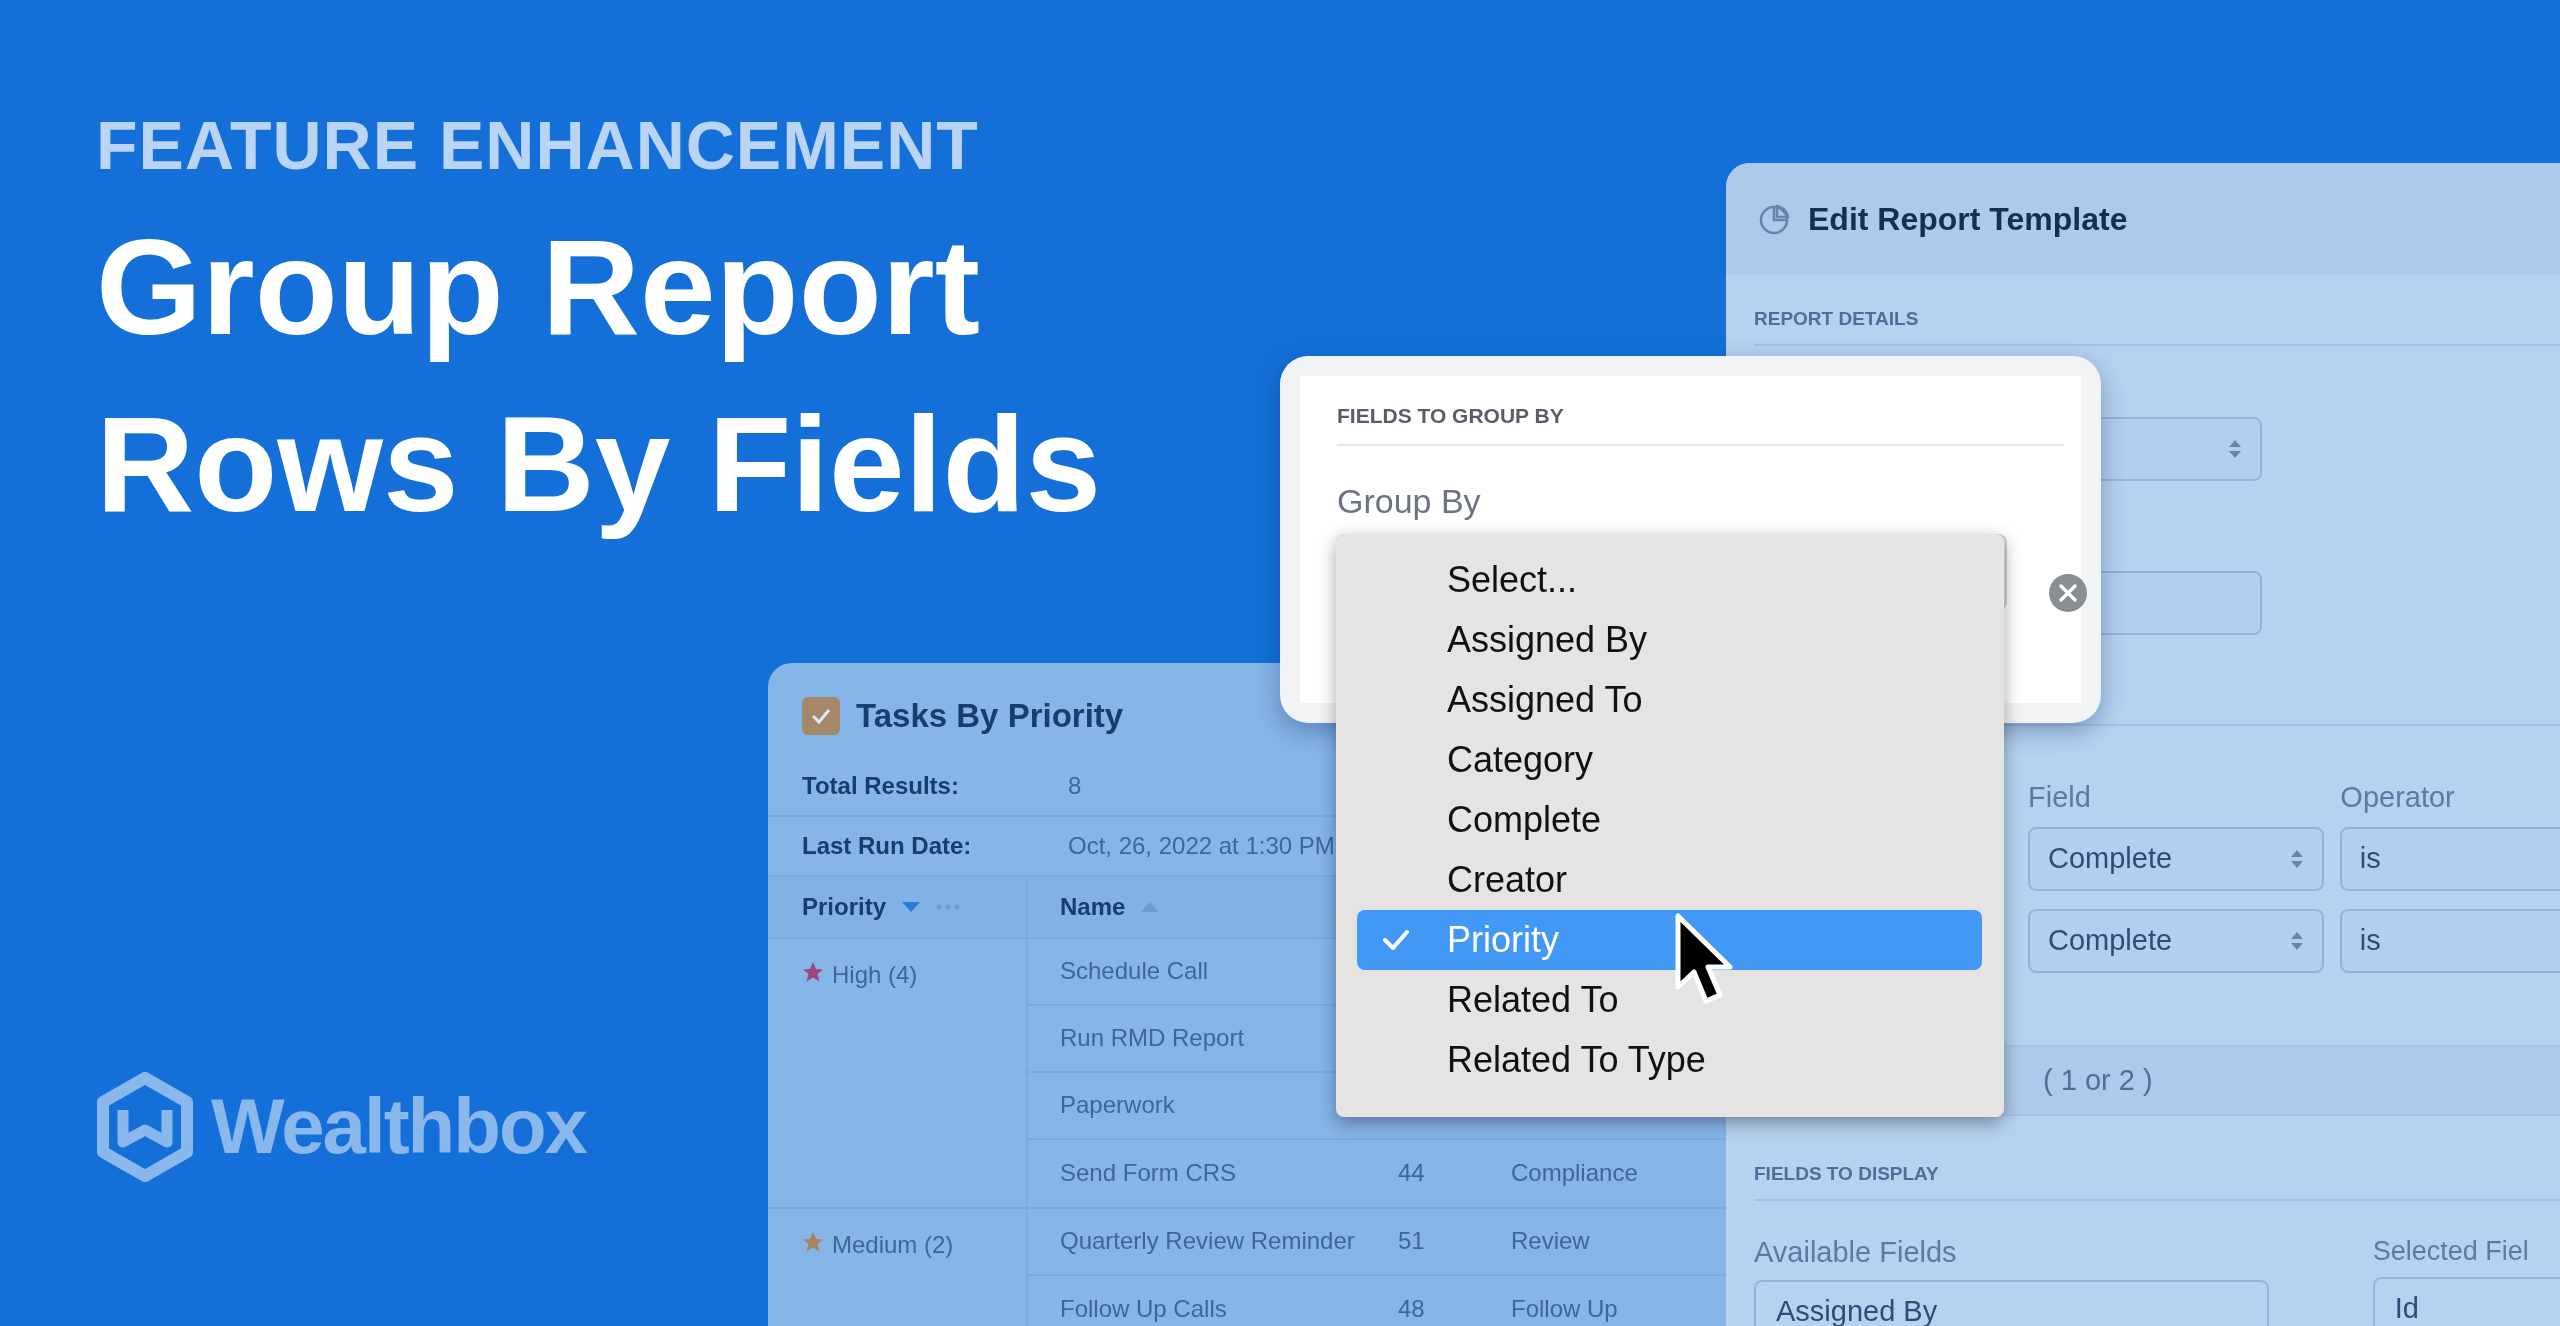  Describe the element at coordinates (990, 716) in the screenshot. I see `report-title: Tasks By Priority` at that location.